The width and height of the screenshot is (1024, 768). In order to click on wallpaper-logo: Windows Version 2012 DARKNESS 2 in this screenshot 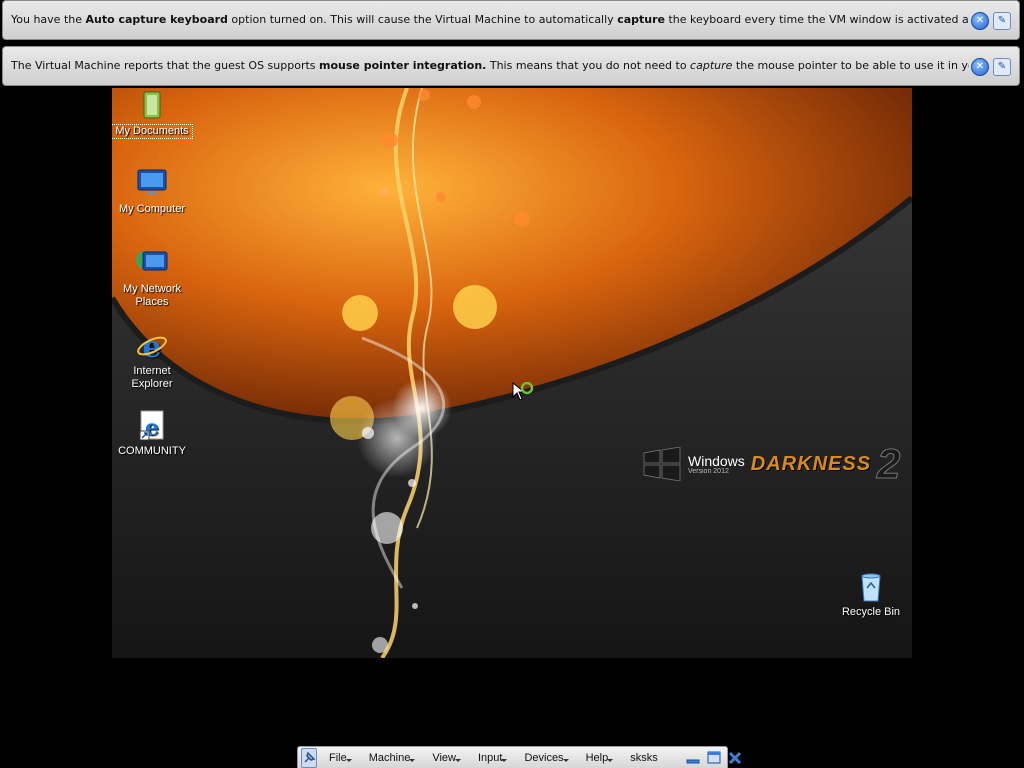, I will do `click(771, 464)`.